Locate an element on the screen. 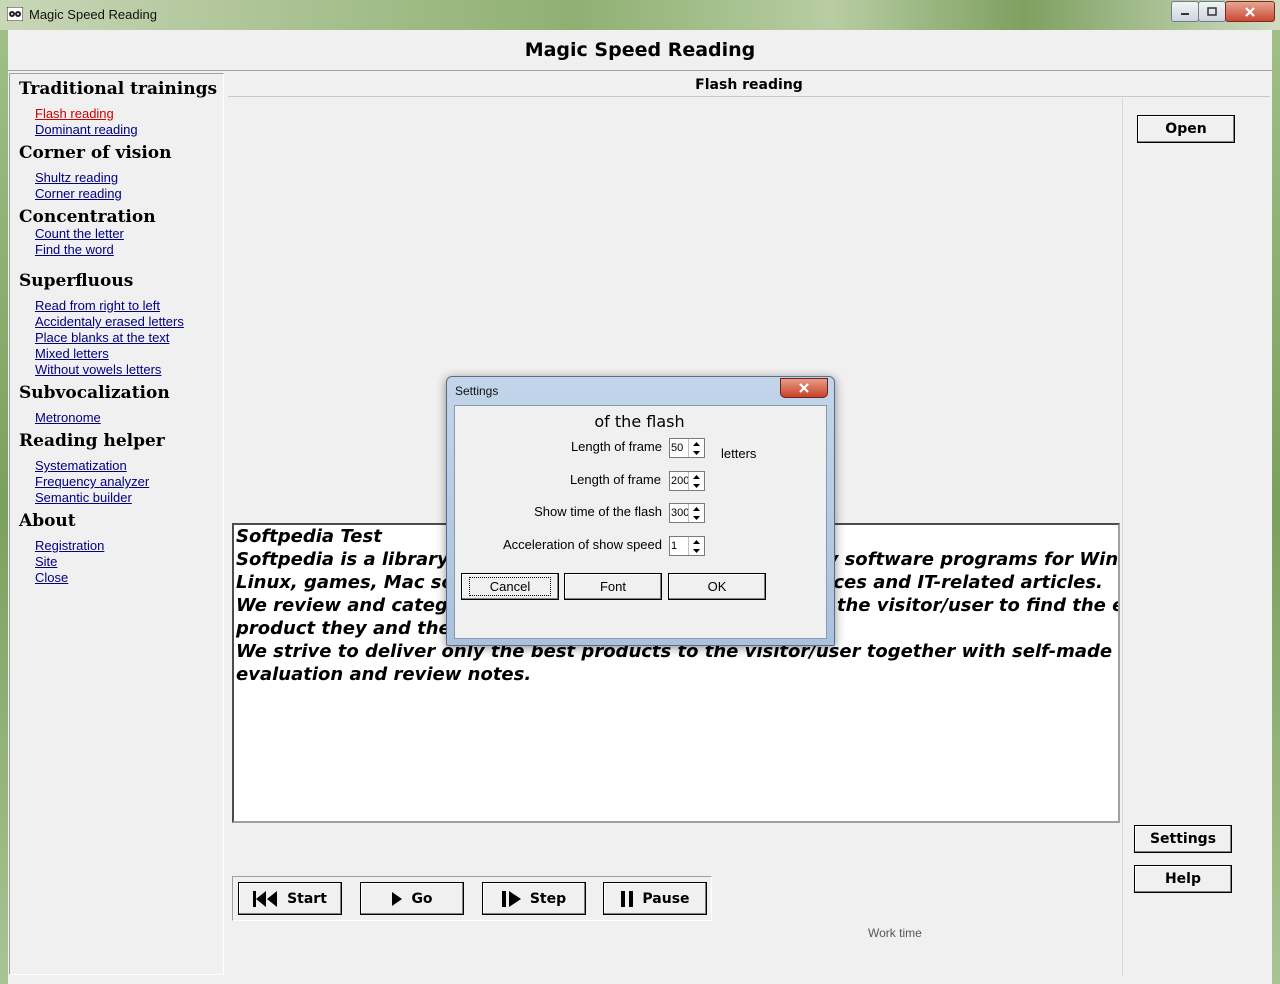 This screenshot has width=1280, height=984. sidebar-item-frequency-analyzer: Frequency analyzer is located at coordinates (92, 481).